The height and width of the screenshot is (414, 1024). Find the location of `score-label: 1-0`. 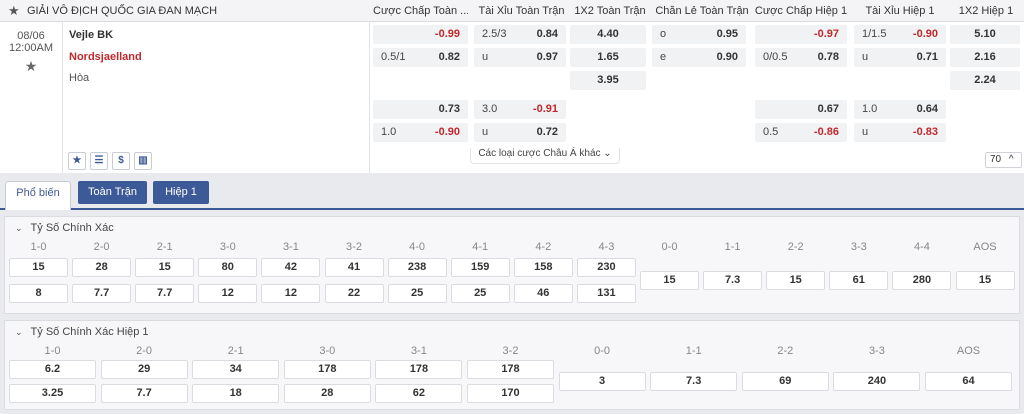

score-label: 1-0 is located at coordinates (52, 351).